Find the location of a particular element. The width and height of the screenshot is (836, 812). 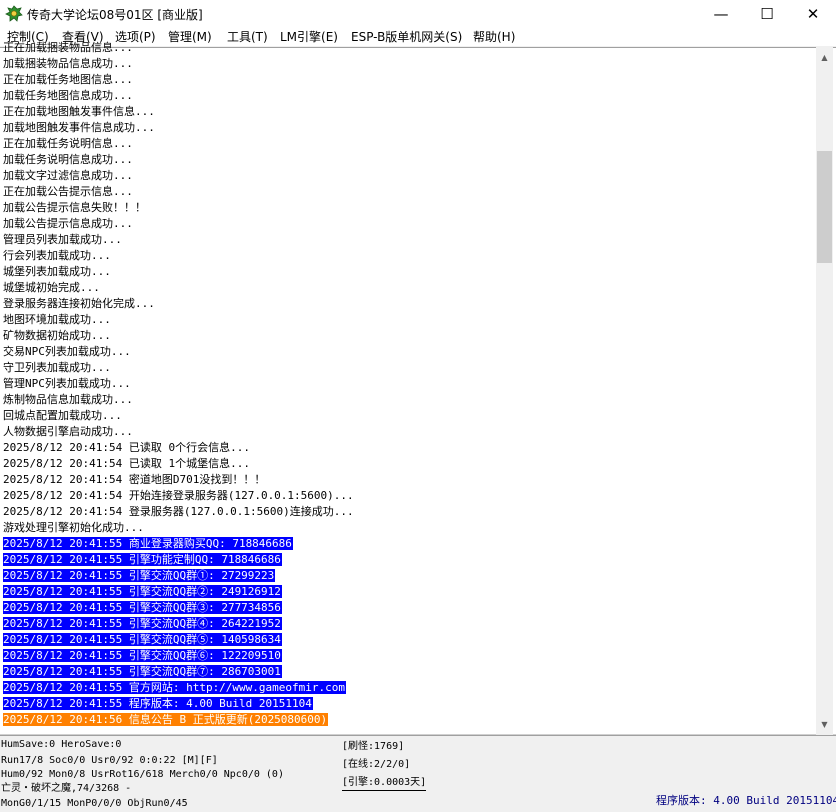

log-line: 2025/8/12 20:41:55 引擎交流QQ群⑦: 286703001 is located at coordinates (409, 672).